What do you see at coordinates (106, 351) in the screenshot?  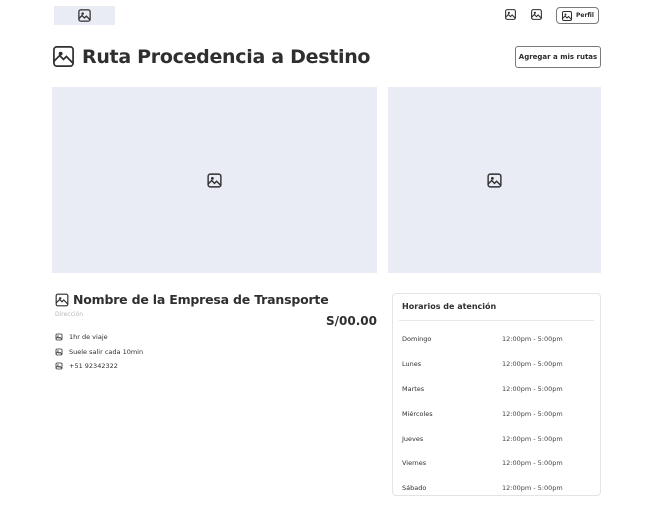 I see `departure-frequency: Suele salir cada 10min` at bounding box center [106, 351].